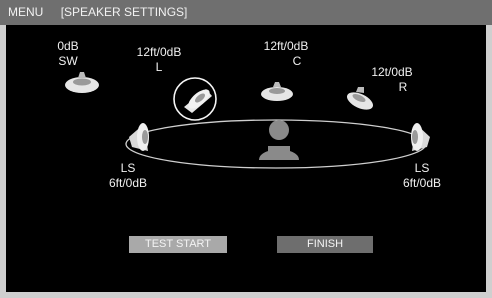 The width and height of the screenshot is (492, 298). Describe the element at coordinates (124, 12) in the screenshot. I see `section-title: [SPEAKER SETTINGS]` at that location.